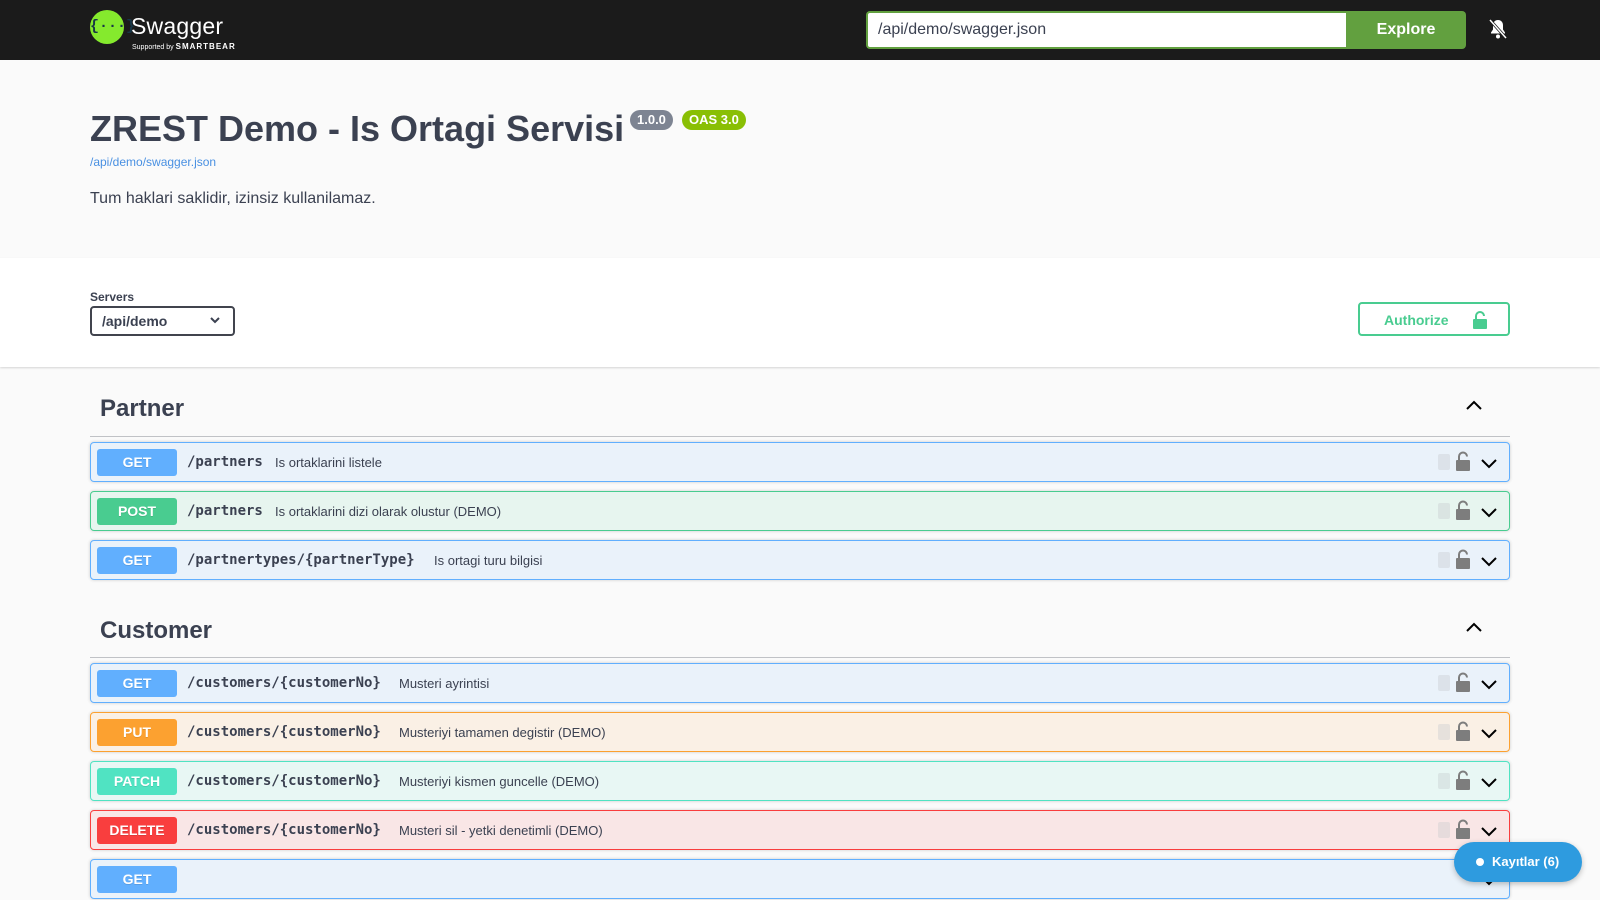 The width and height of the screenshot is (1600, 900). What do you see at coordinates (1406, 30) in the screenshot?
I see `explore-button: Explore` at bounding box center [1406, 30].